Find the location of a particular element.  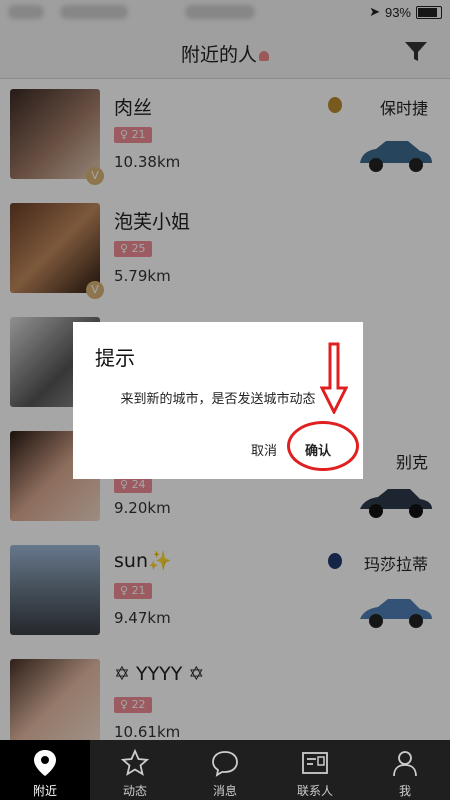

tab-me: 我 is located at coordinates (405, 770).